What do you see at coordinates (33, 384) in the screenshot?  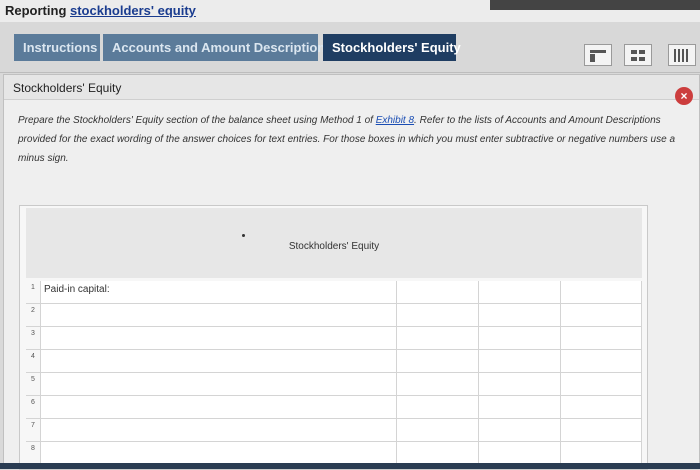 I see `row-number: 5` at bounding box center [33, 384].